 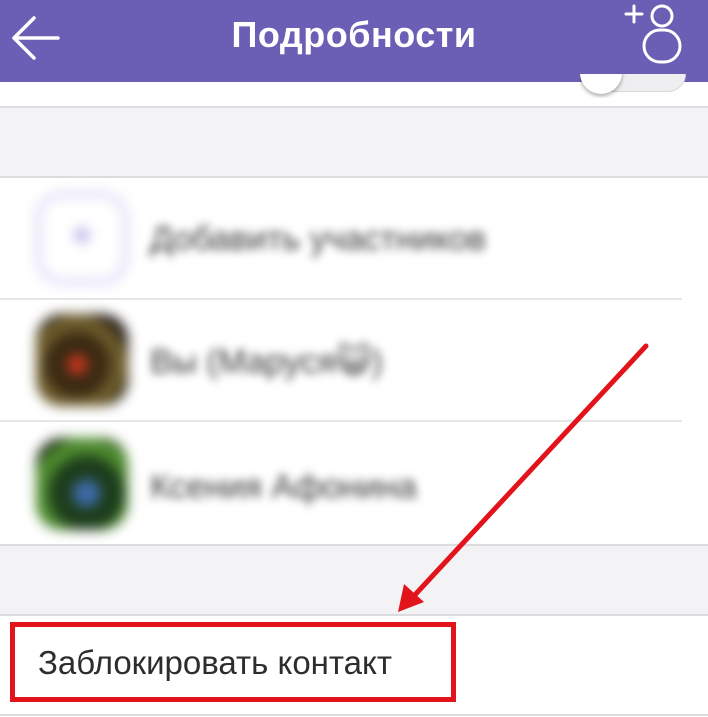 I want to click on add-participants-label: Добавить участников, so click(x=318, y=239).